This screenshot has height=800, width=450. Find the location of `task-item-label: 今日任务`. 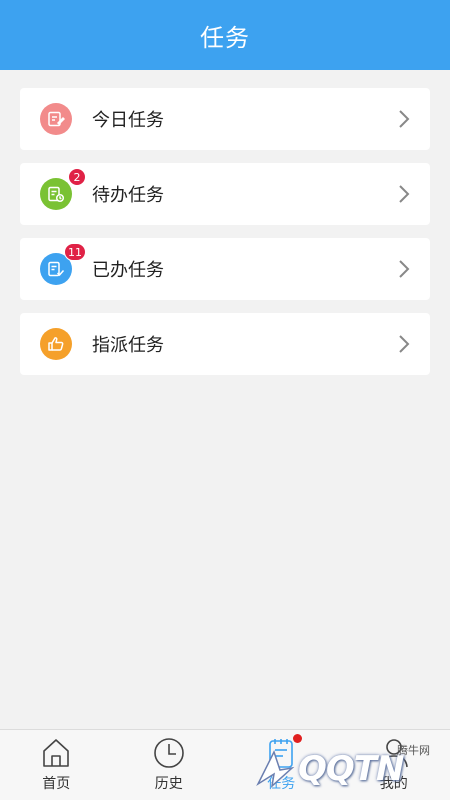

task-item-label: 今日任务 is located at coordinates (128, 120).